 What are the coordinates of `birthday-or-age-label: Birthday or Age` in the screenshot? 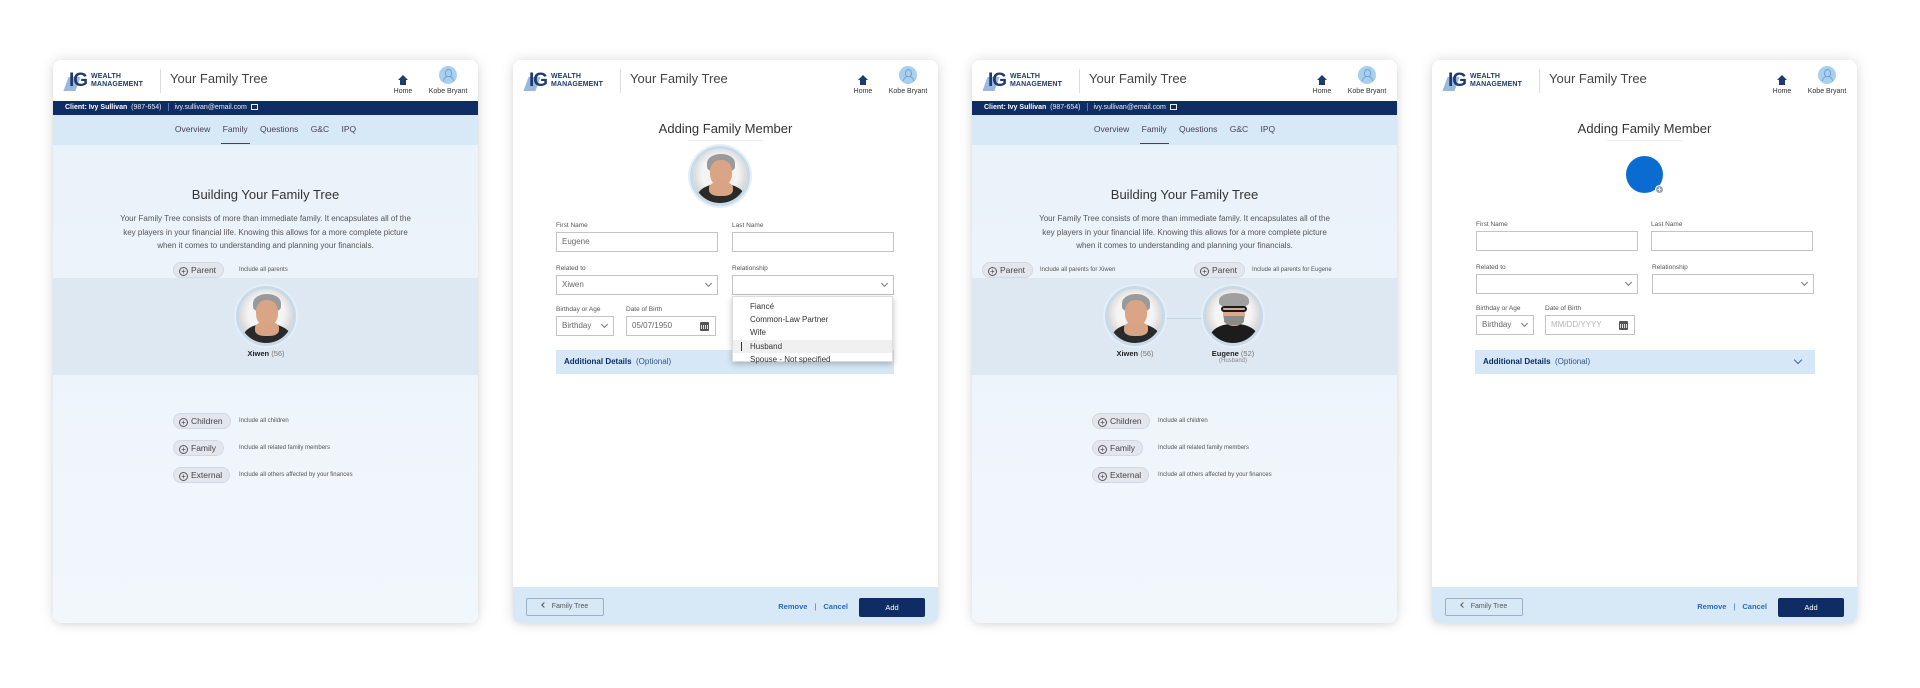 It's located at (578, 309).